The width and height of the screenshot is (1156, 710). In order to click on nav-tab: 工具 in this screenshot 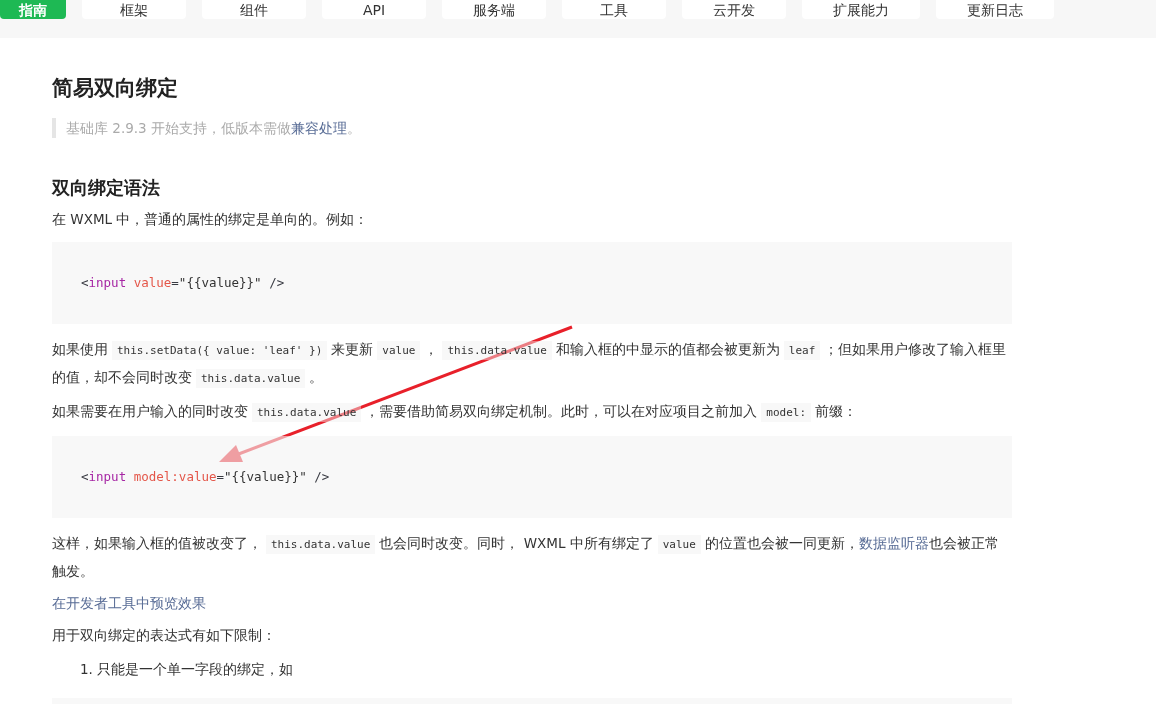, I will do `click(614, 9)`.